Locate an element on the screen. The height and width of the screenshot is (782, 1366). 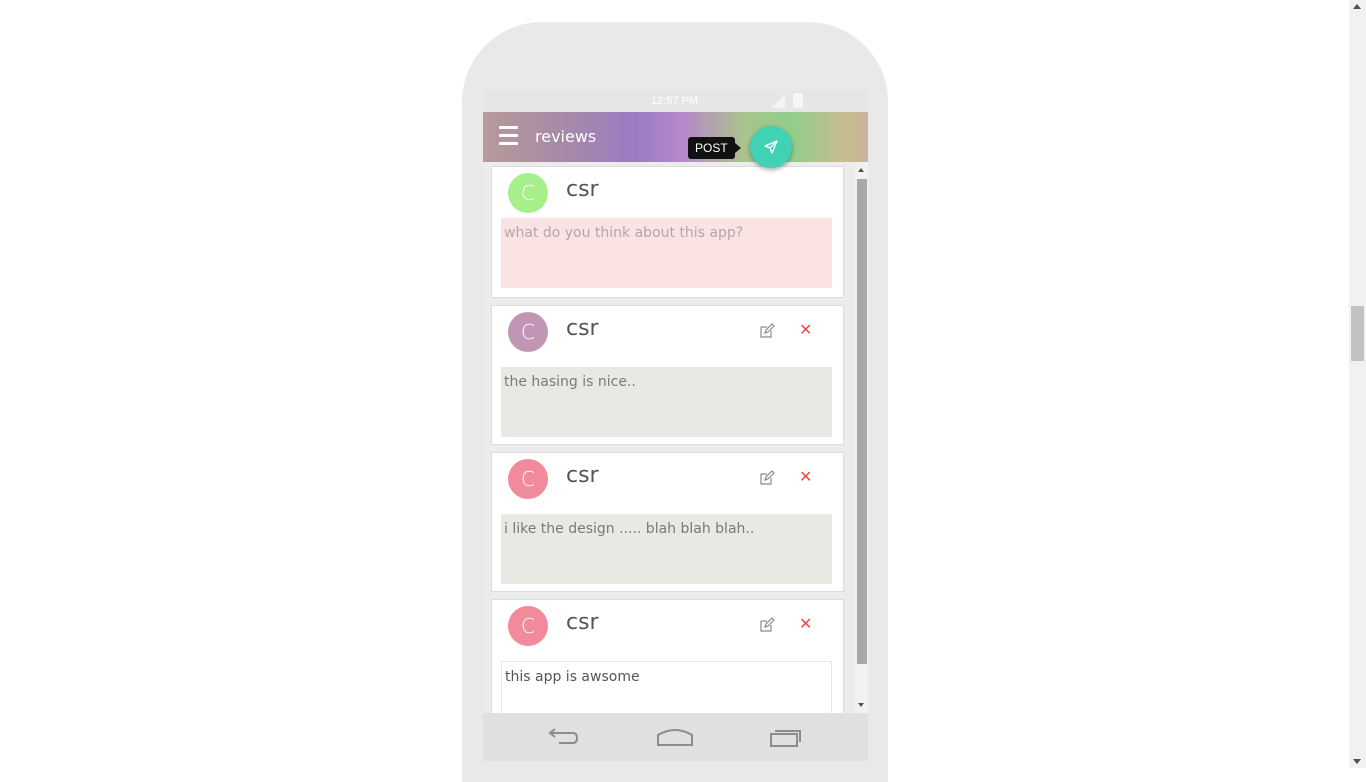
review-text: i like the design ..... blah blah blah.. is located at coordinates (666, 549).